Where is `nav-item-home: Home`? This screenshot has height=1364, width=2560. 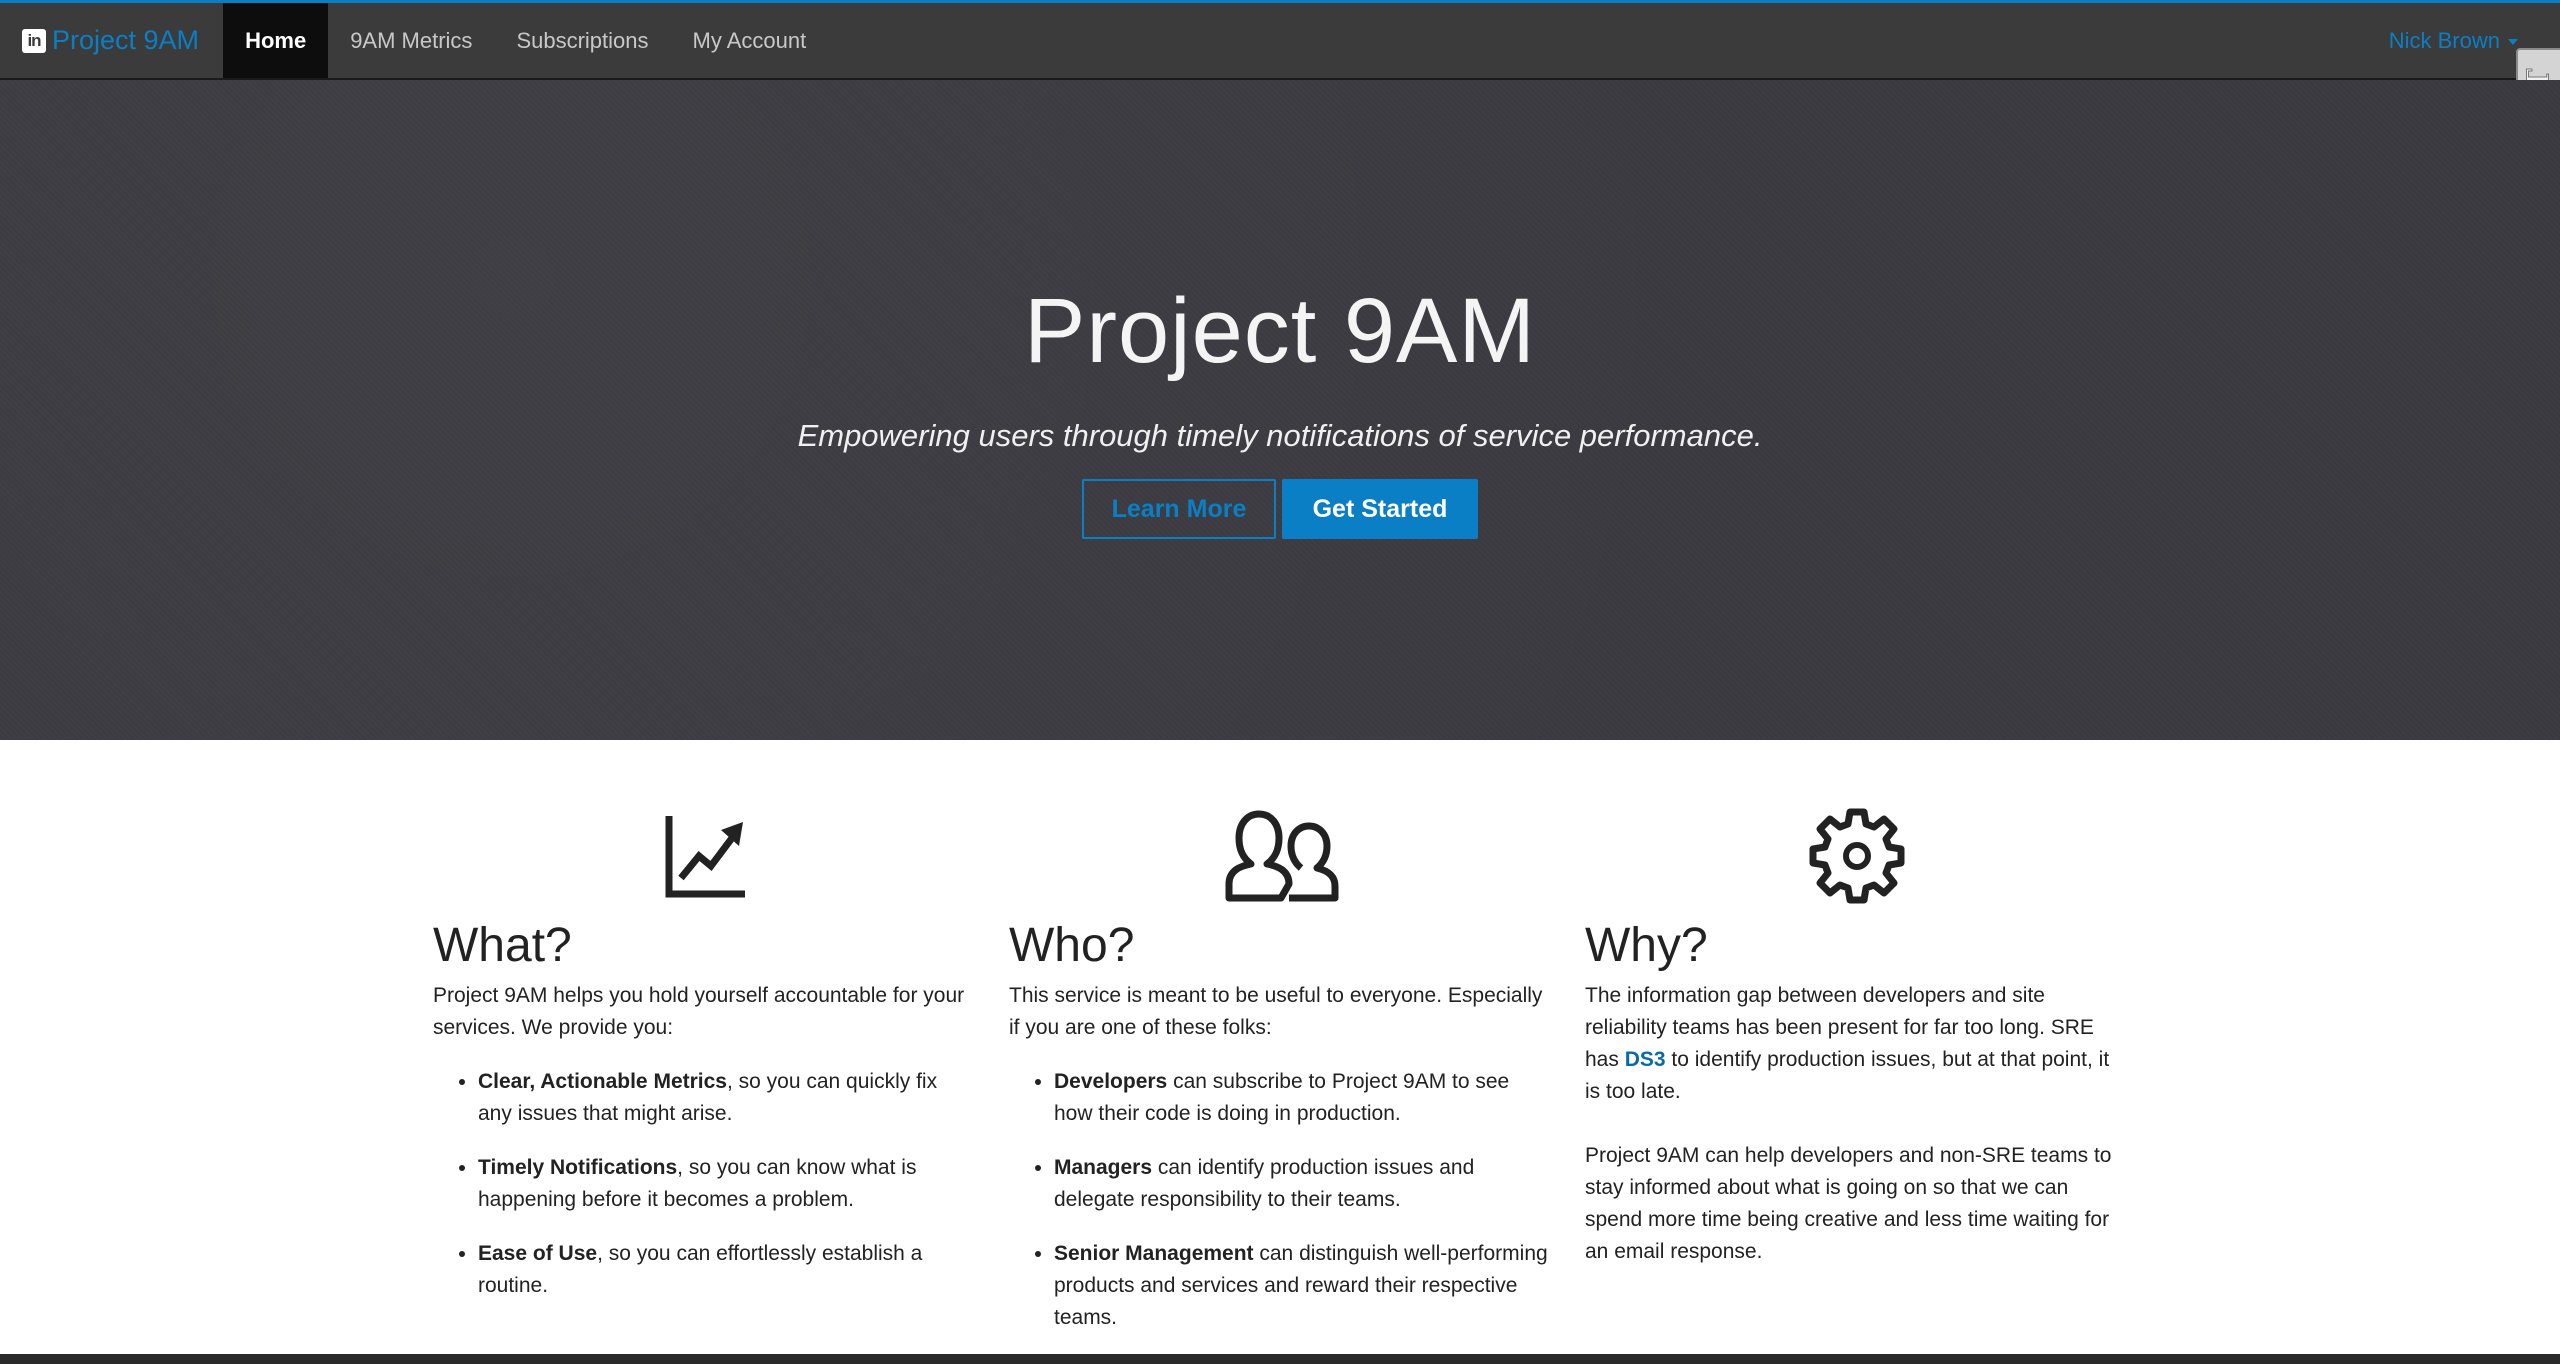 nav-item-home: Home is located at coordinates (276, 40).